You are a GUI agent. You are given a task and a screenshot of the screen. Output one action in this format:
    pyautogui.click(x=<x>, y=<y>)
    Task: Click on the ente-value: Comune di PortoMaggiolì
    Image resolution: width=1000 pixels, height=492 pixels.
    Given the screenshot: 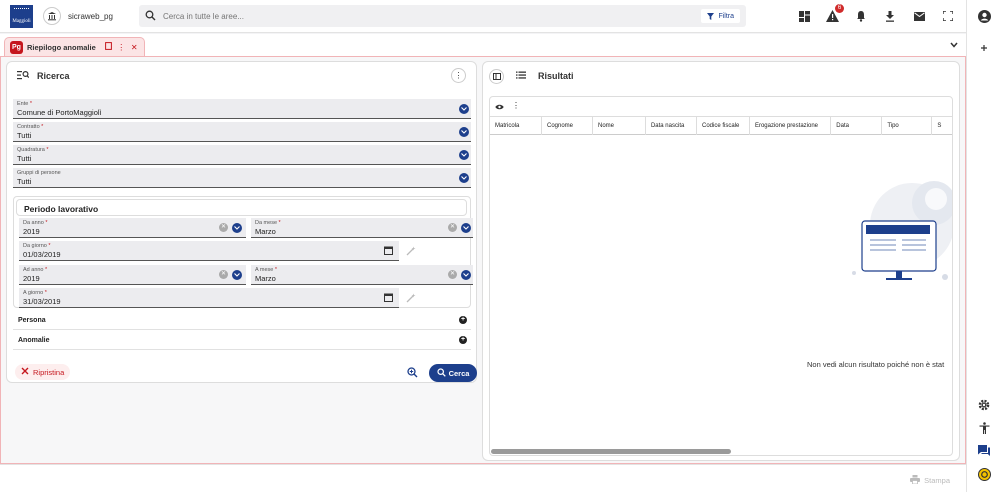 What is the action you would take?
    pyautogui.click(x=59, y=112)
    